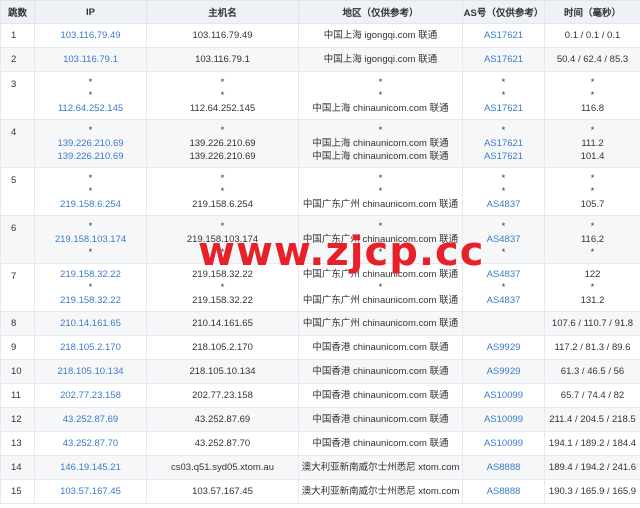  What do you see at coordinates (17, 443) in the screenshot?
I see `hop-number: 13` at bounding box center [17, 443].